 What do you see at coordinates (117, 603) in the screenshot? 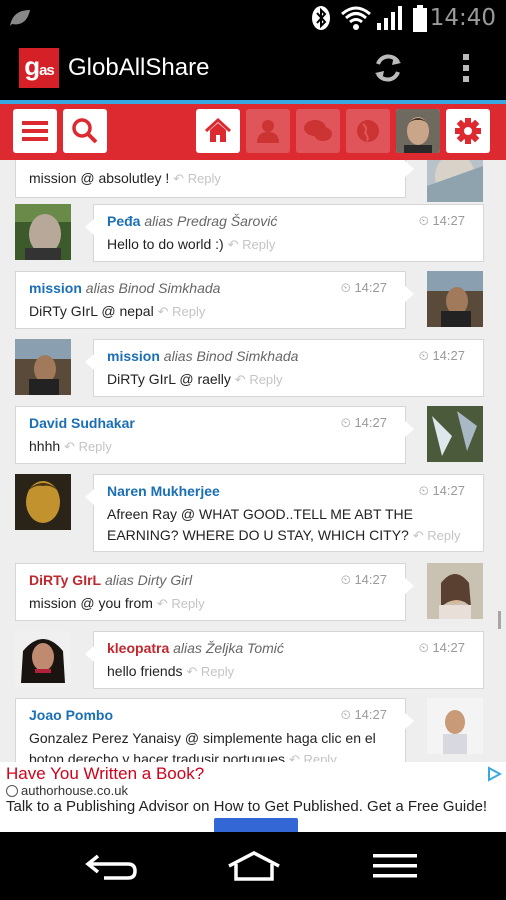
I see `message-text: mission @ you from ↶ Reply` at bounding box center [117, 603].